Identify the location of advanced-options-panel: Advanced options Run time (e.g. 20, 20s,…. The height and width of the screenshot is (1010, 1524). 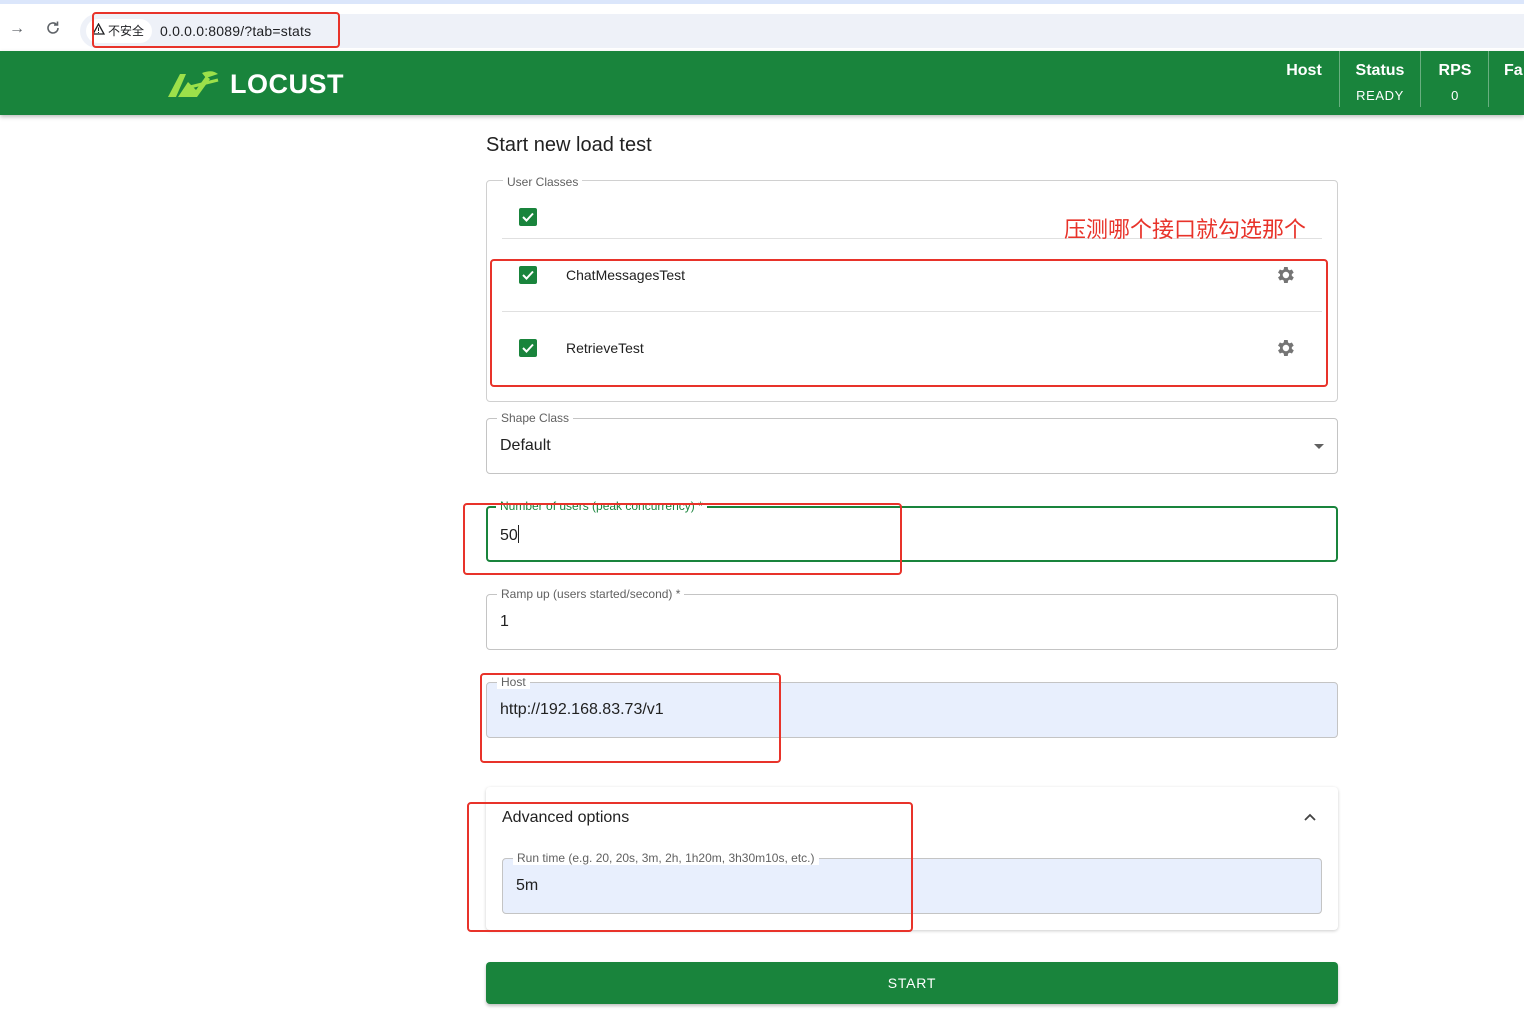
(912, 858).